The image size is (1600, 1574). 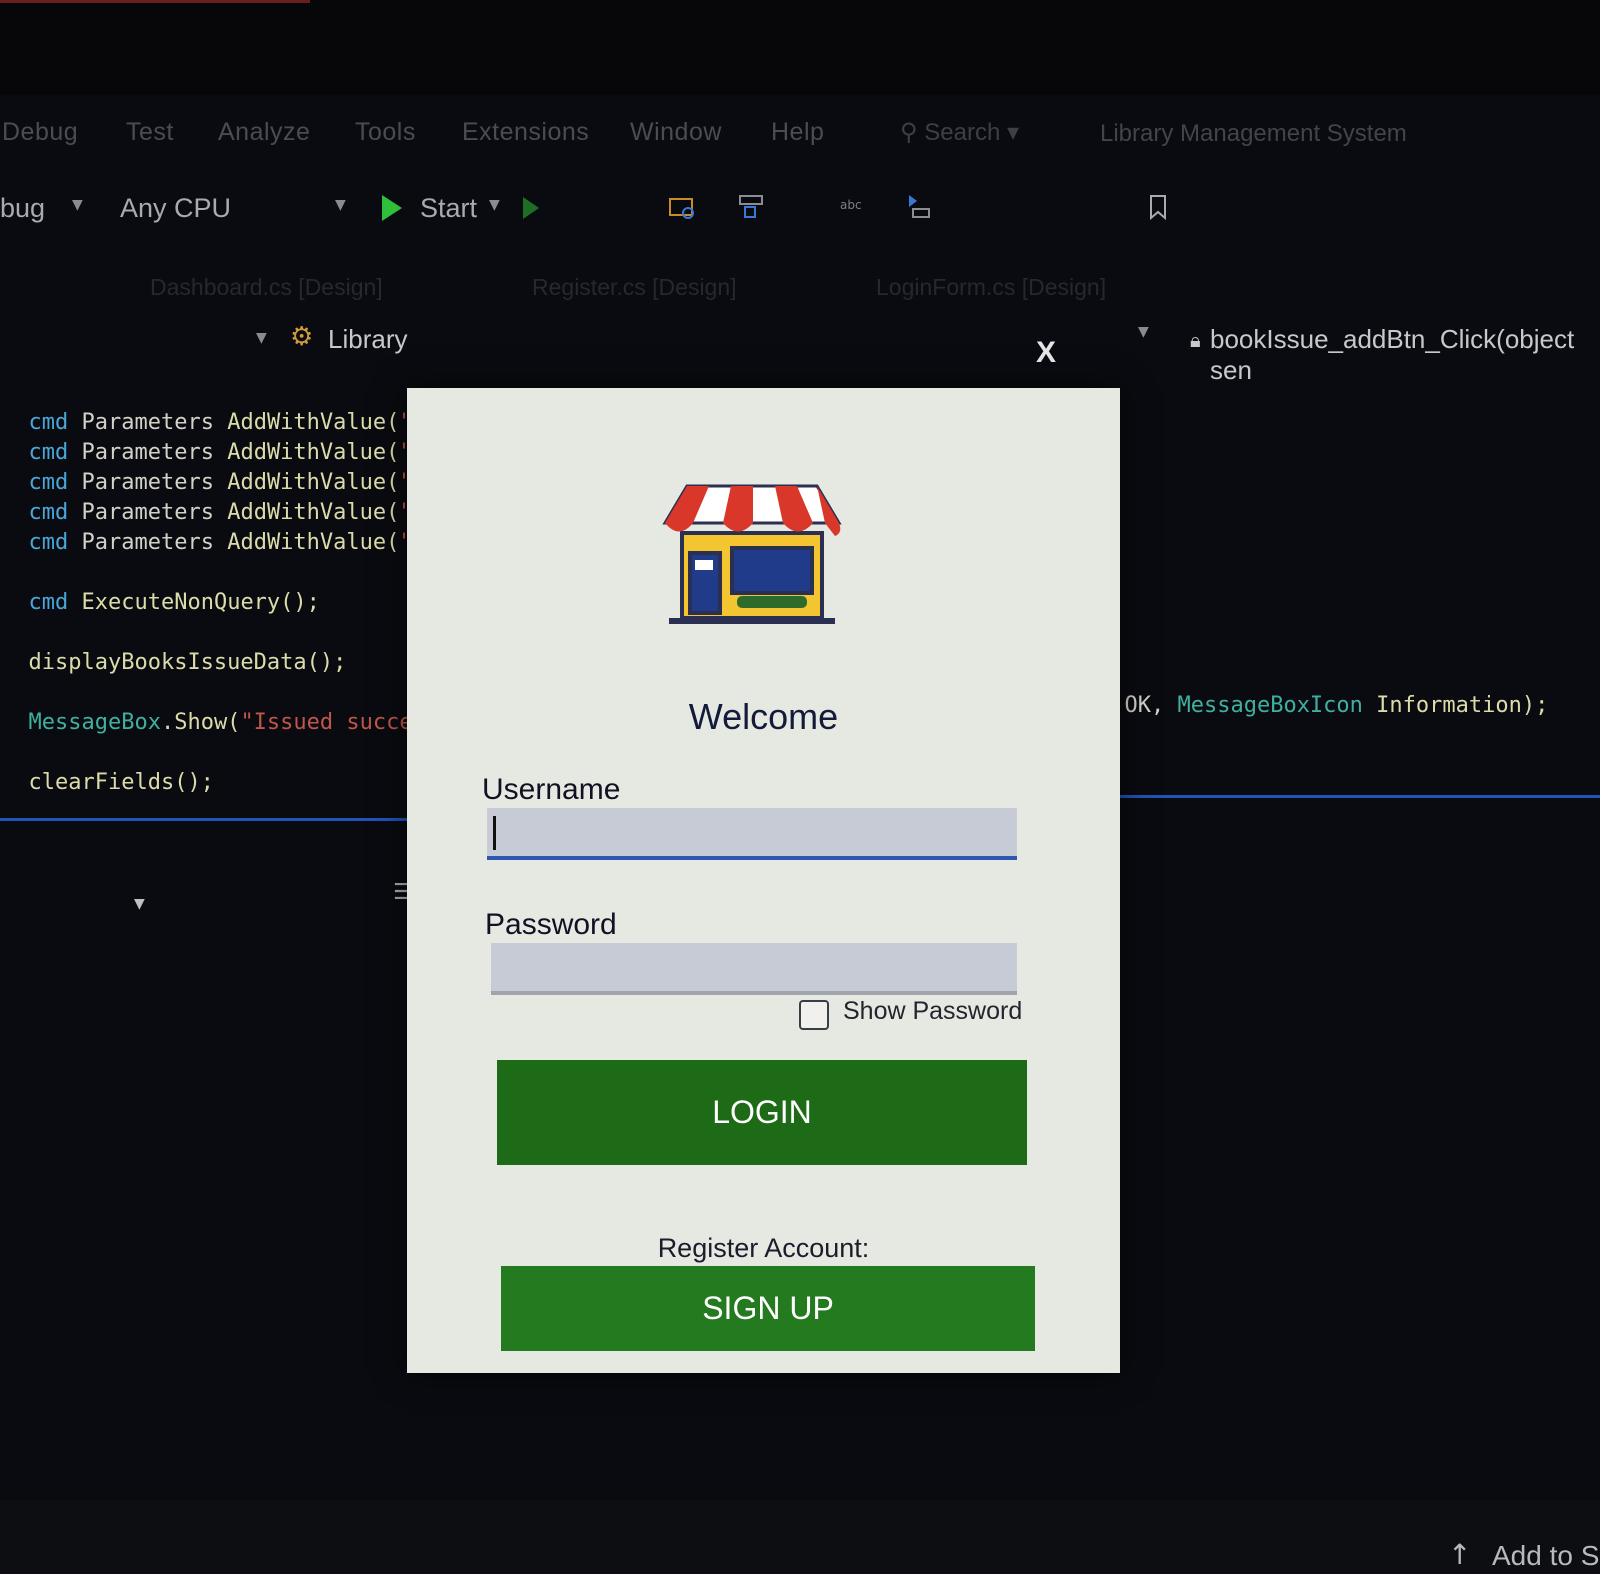 What do you see at coordinates (525, 132) in the screenshot?
I see `menu-extensions: Extensions` at bounding box center [525, 132].